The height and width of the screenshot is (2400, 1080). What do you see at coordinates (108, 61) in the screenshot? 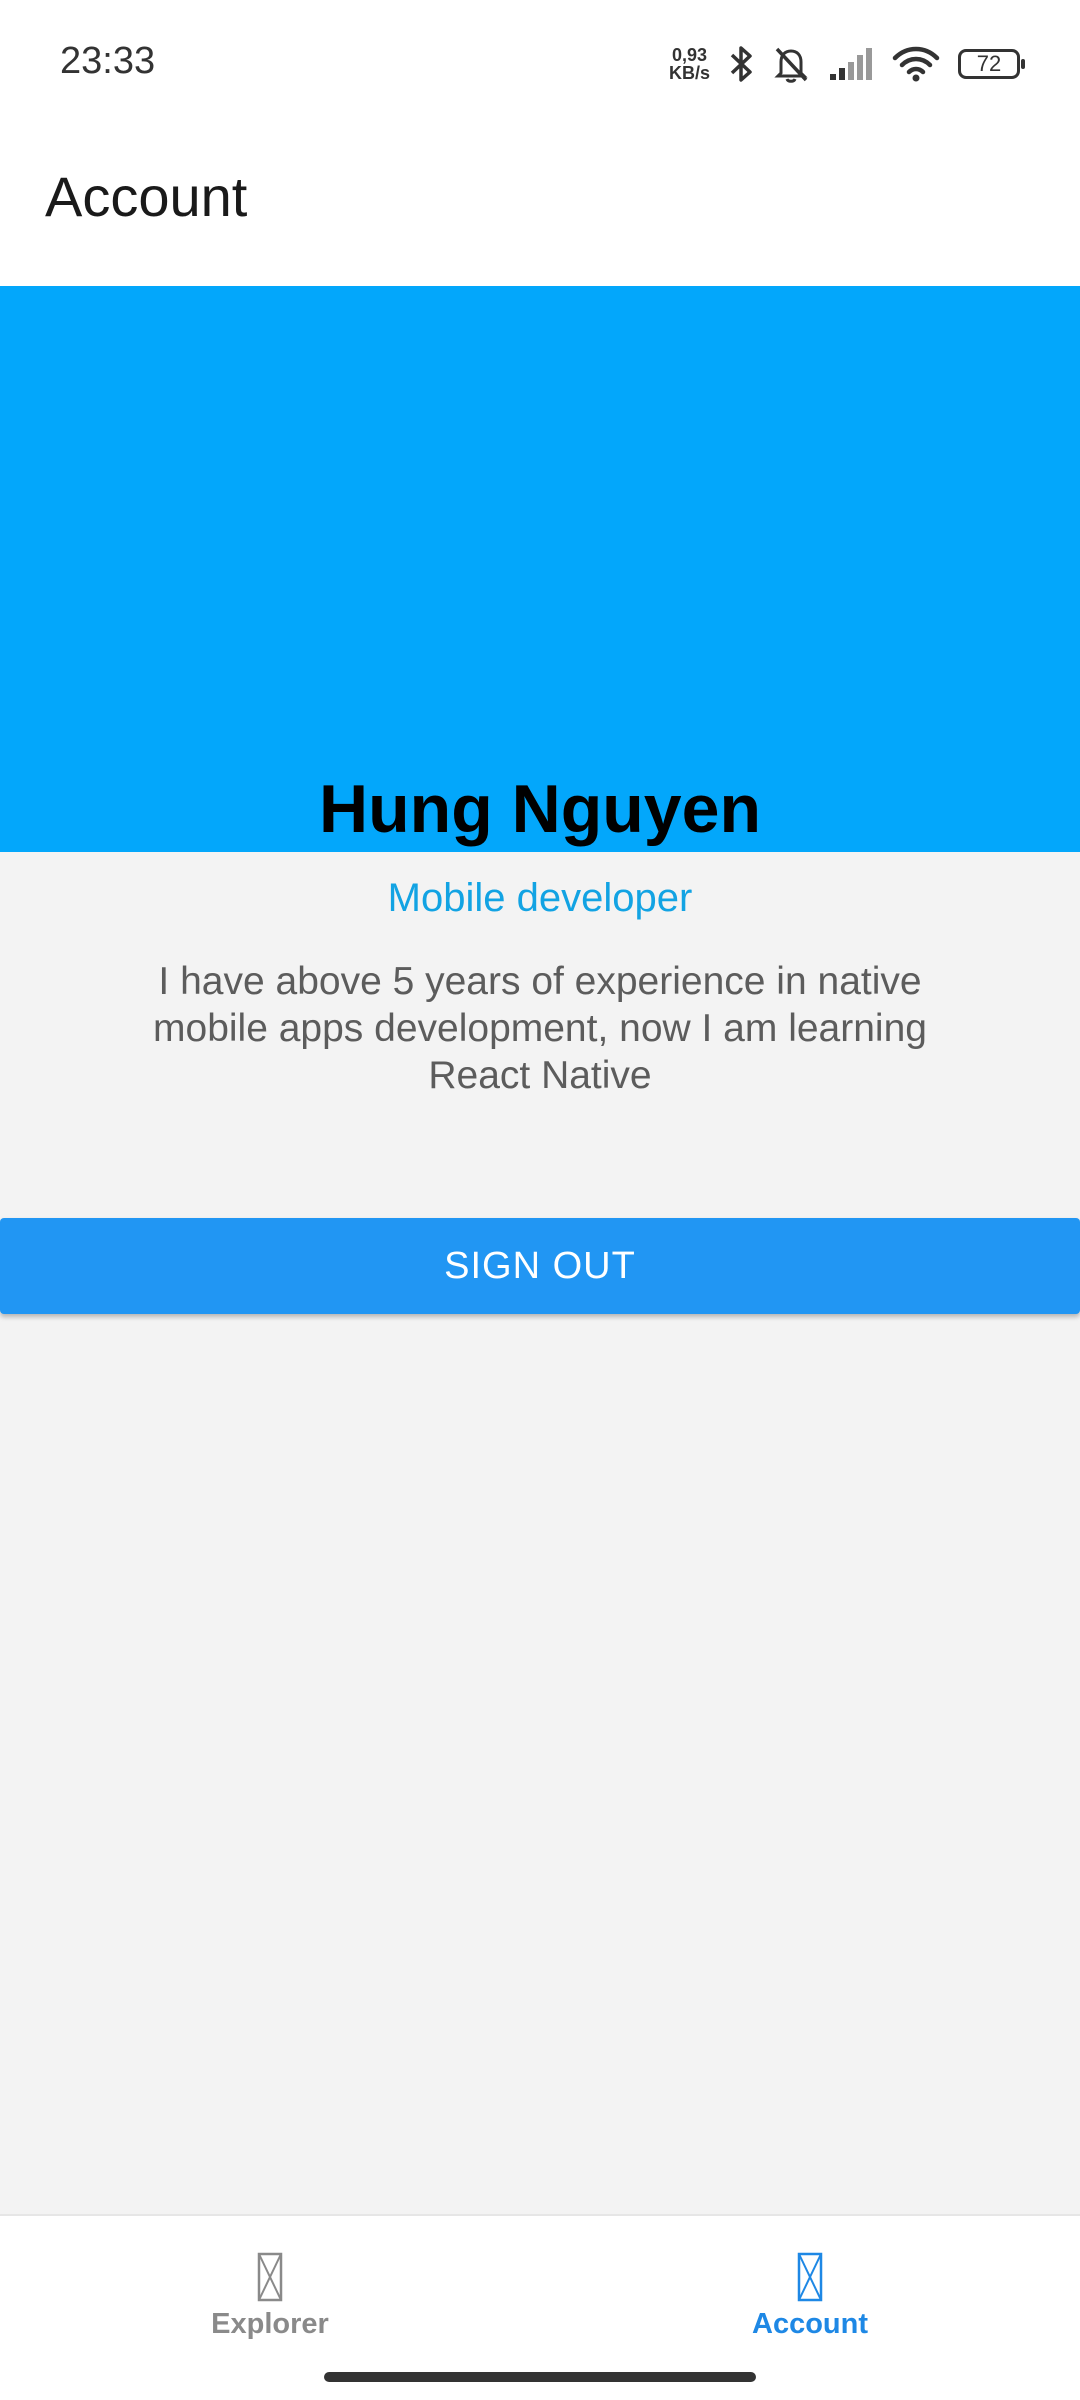
I see `status-time: 23:33` at bounding box center [108, 61].